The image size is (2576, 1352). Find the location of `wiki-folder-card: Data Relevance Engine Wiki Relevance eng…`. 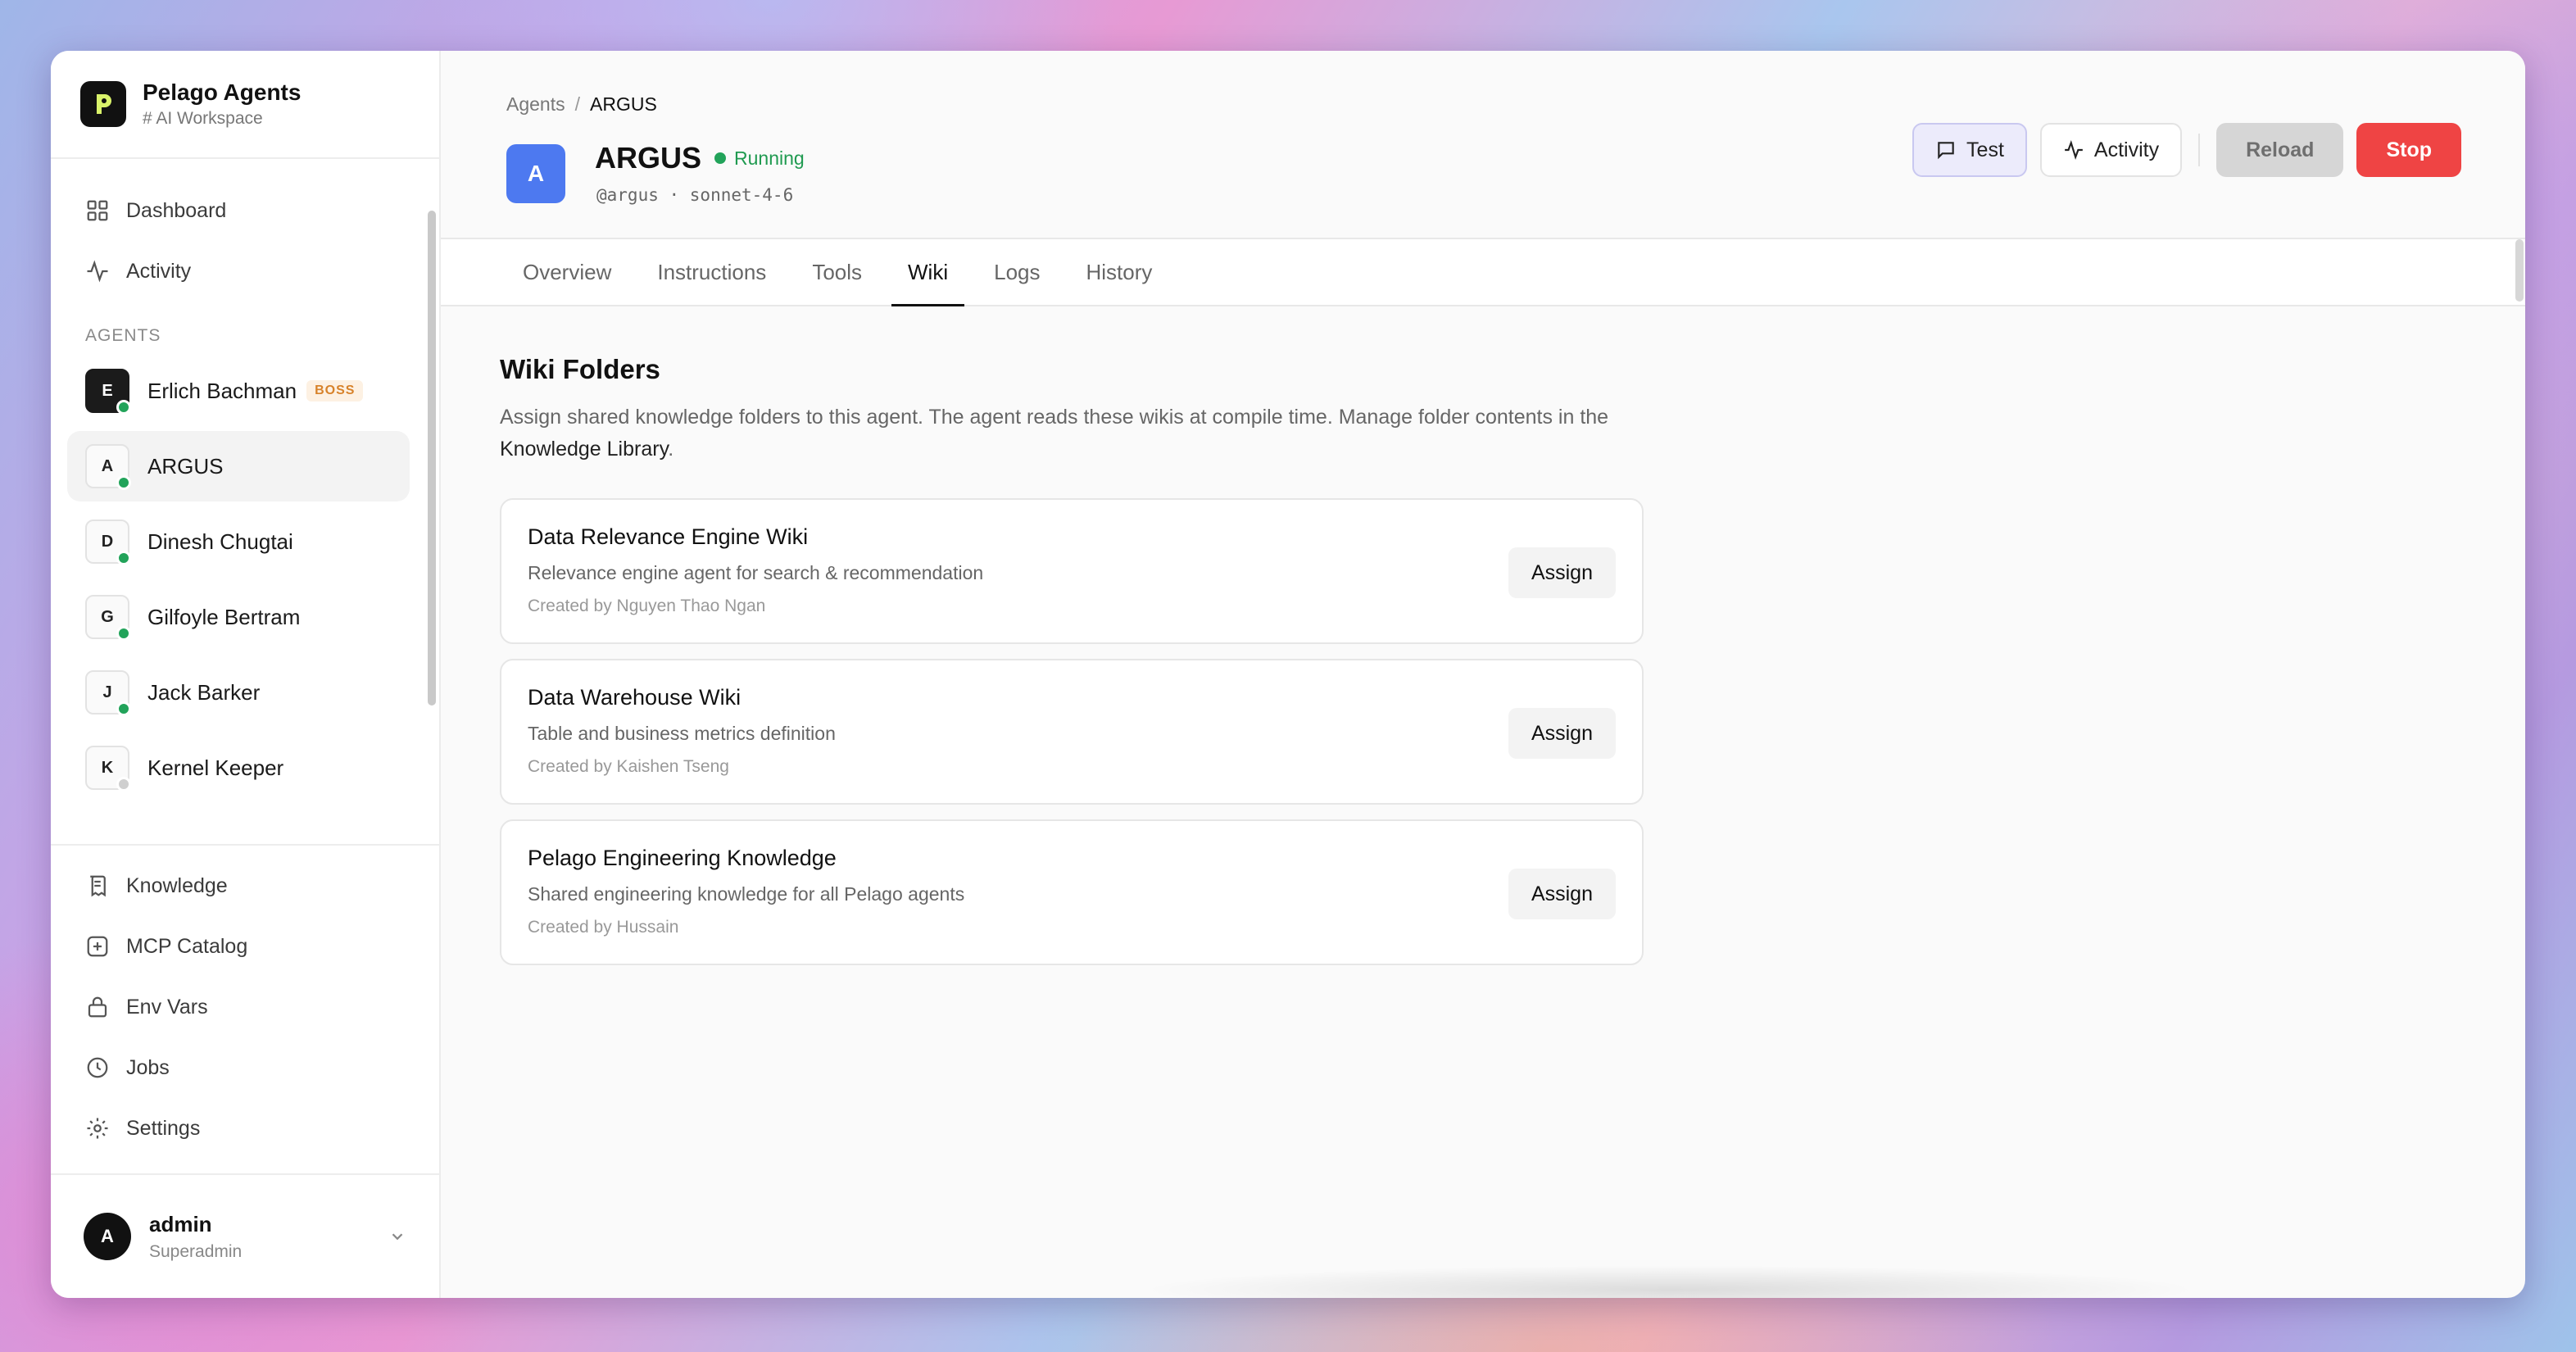

wiki-folder-card: Data Relevance Engine Wiki Relevance eng… is located at coordinates (1072, 571).